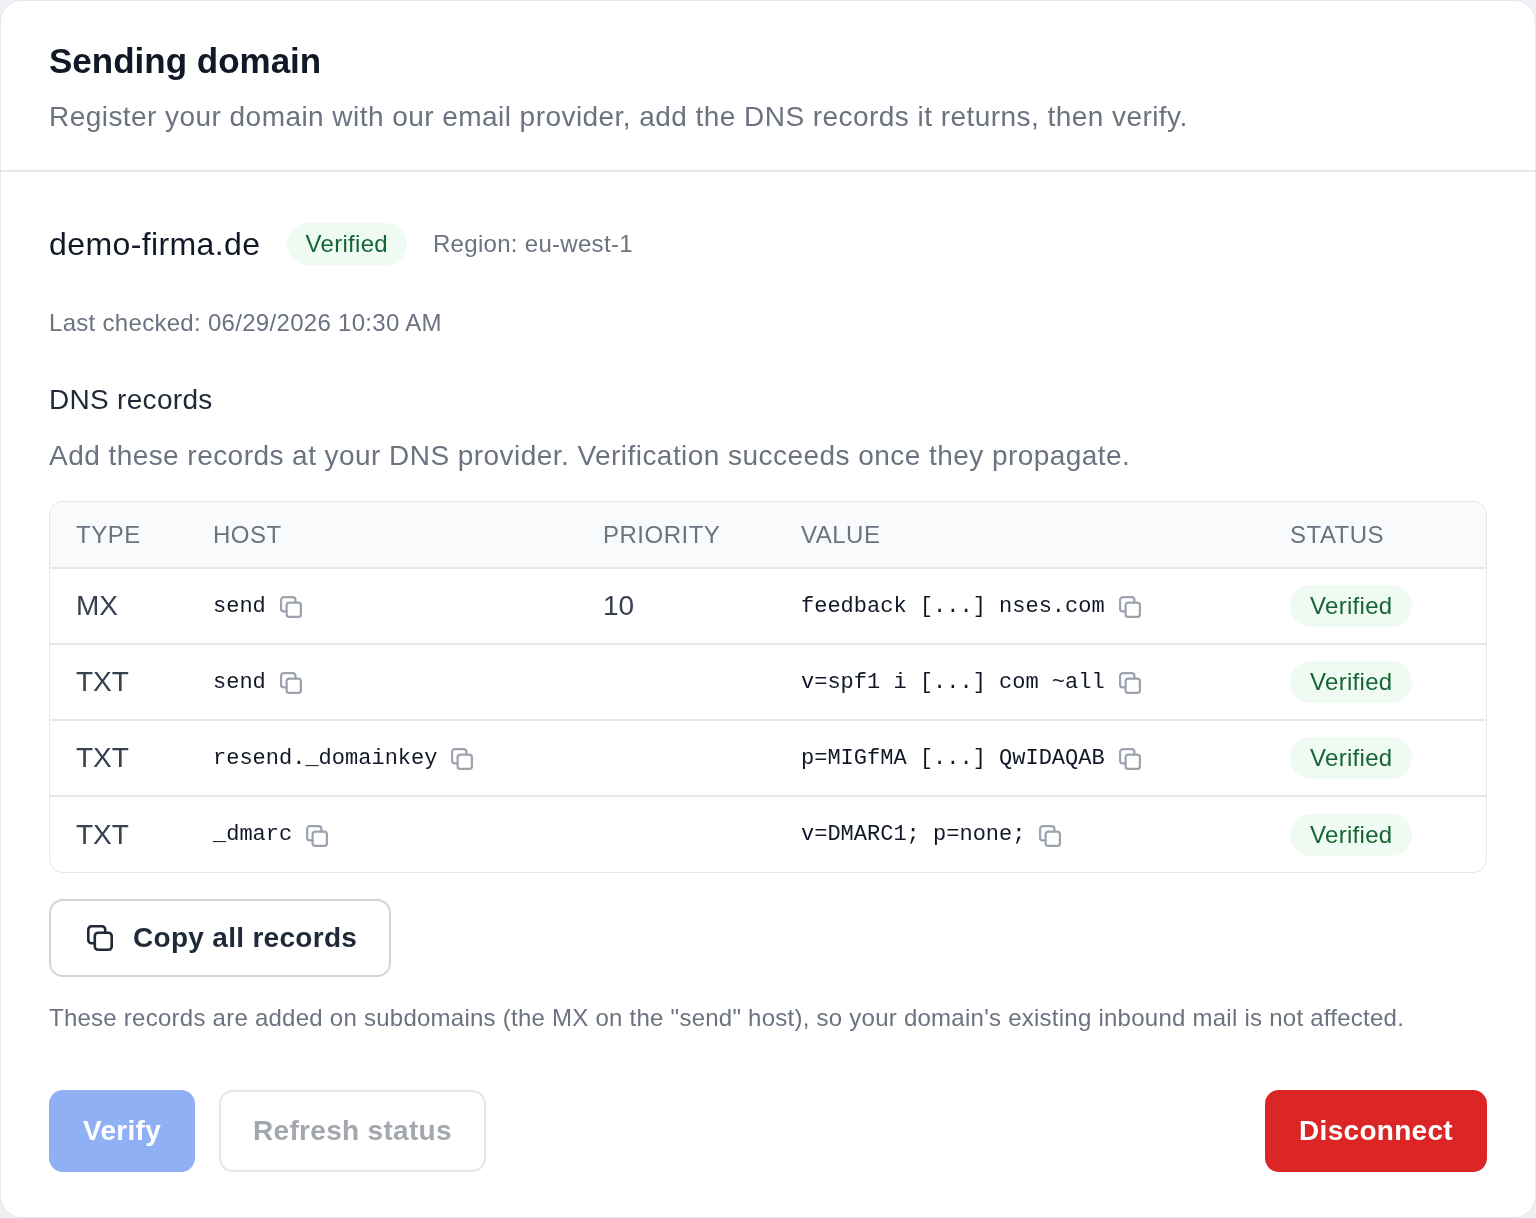  What do you see at coordinates (590, 456) in the screenshot?
I see `dns-records-description: Add these records at your DNS provider. Verification succeeds once they propagate.` at bounding box center [590, 456].